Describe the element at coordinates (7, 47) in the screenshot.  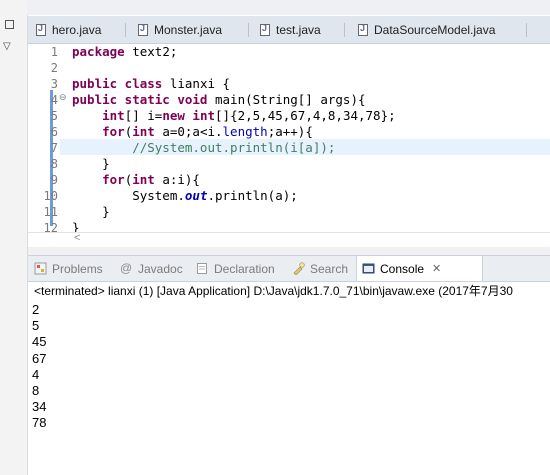
I see `view-menu-chevron-icon: ▽` at that location.